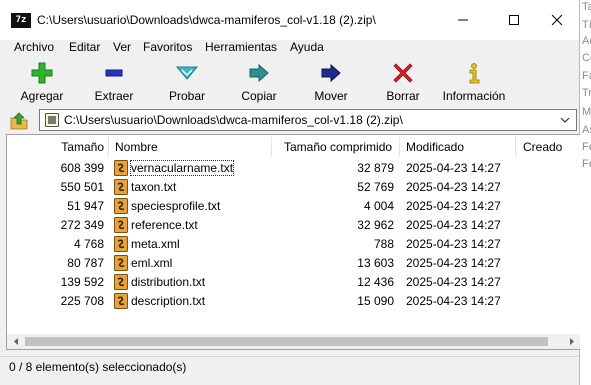 This screenshot has height=385, width=591. What do you see at coordinates (84, 47) in the screenshot?
I see `menu-editar: Editar` at bounding box center [84, 47].